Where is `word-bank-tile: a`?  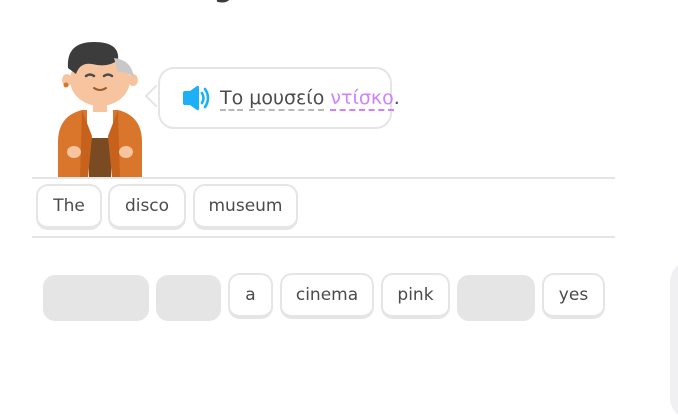 word-bank-tile: a is located at coordinates (250, 296).